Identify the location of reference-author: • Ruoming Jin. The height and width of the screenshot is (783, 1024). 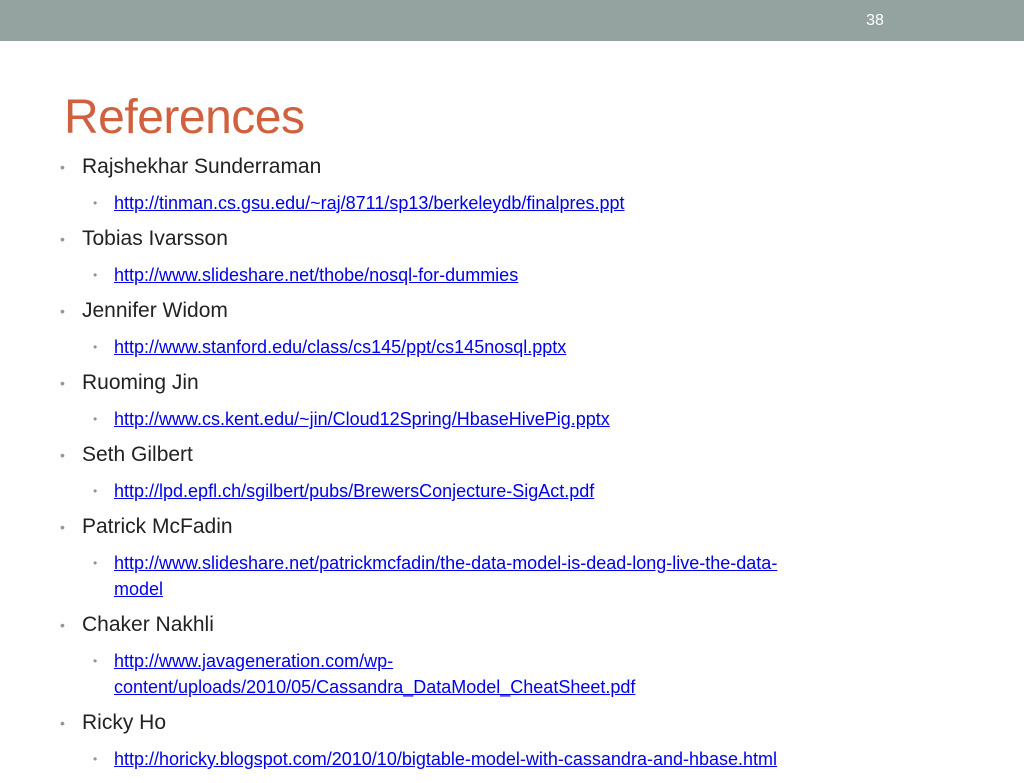
(512, 383).